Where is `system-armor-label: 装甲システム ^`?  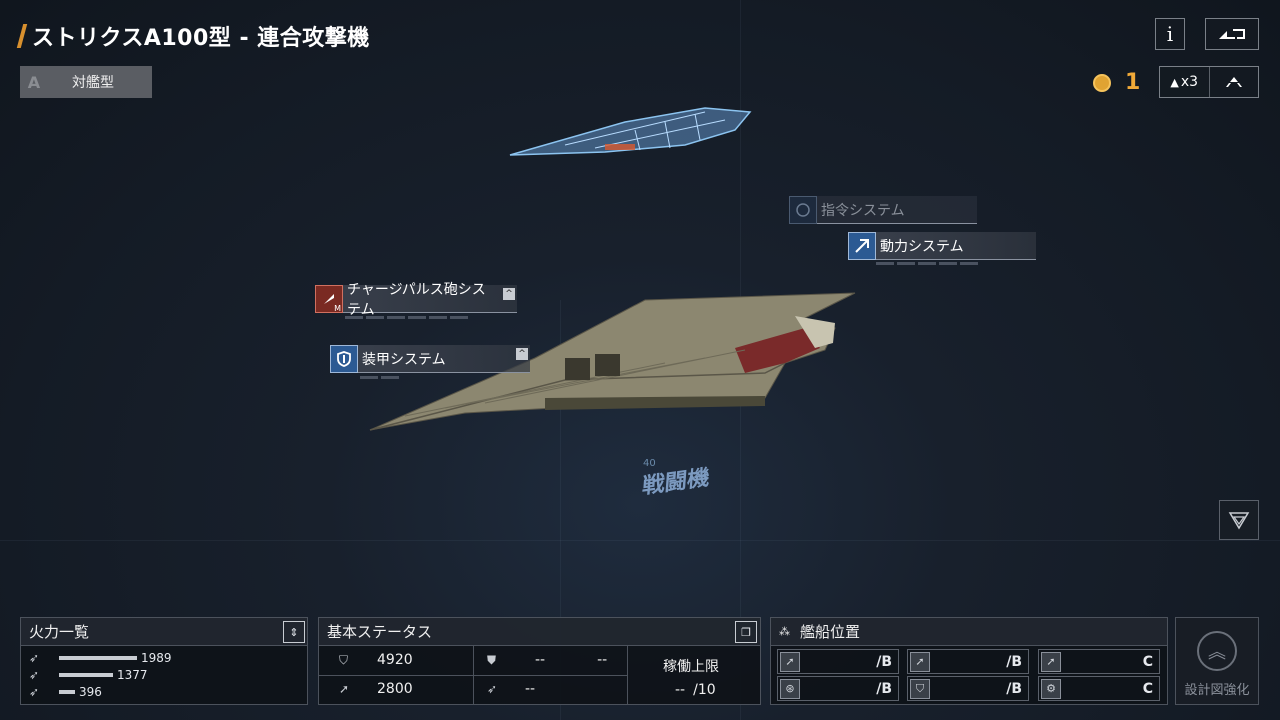
system-armor-label: 装甲システム ^ is located at coordinates (444, 359).